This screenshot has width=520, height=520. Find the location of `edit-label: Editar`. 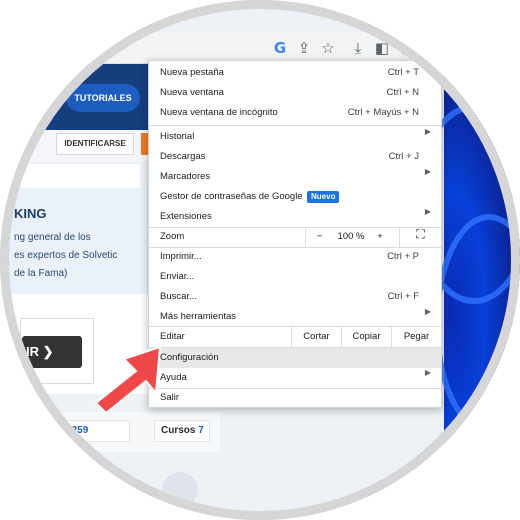

edit-label: Editar is located at coordinates (172, 336).